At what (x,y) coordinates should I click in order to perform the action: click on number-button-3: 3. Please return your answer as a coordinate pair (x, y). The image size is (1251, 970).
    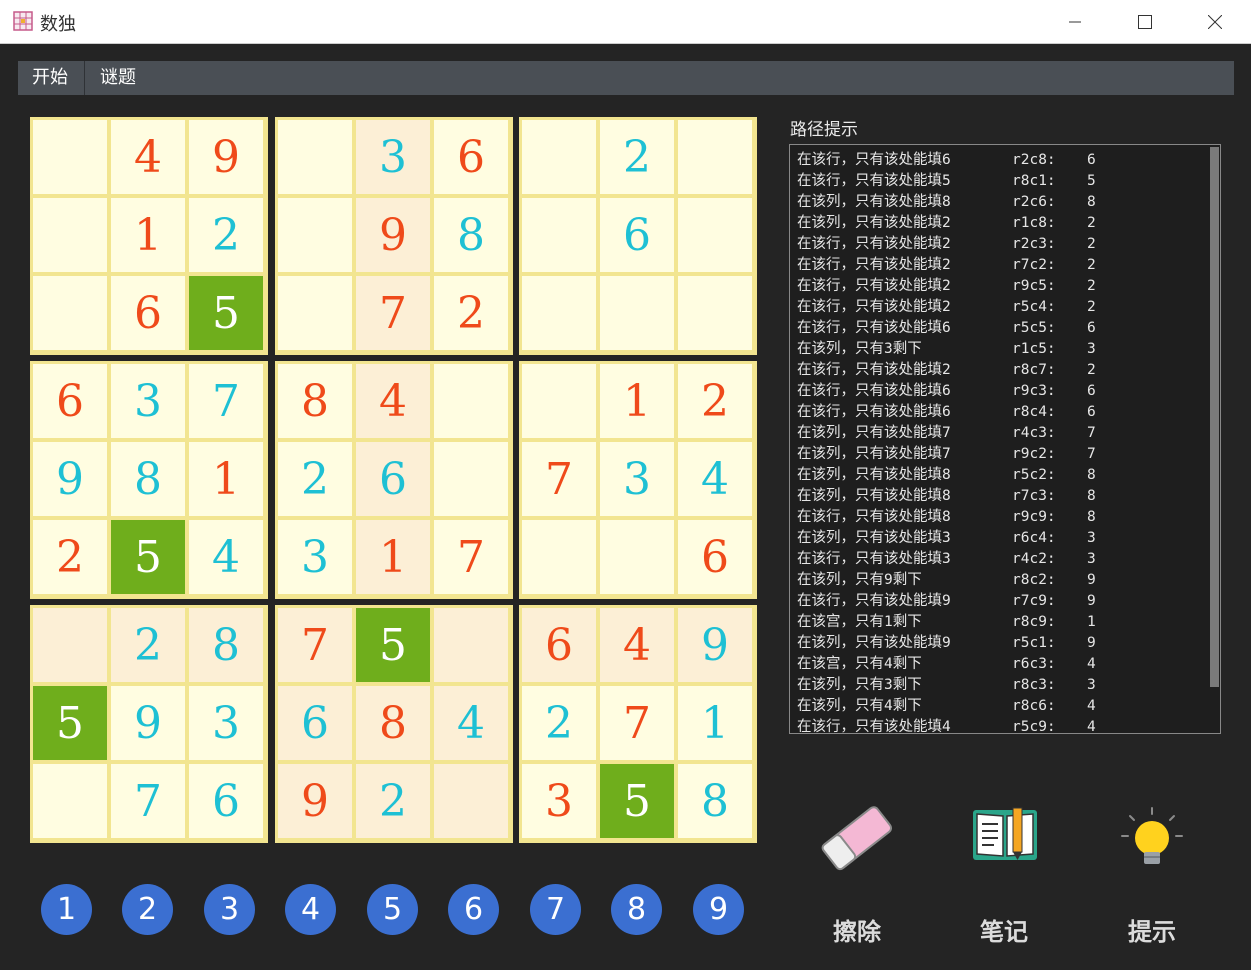
    Looking at the image, I should click on (229, 909).